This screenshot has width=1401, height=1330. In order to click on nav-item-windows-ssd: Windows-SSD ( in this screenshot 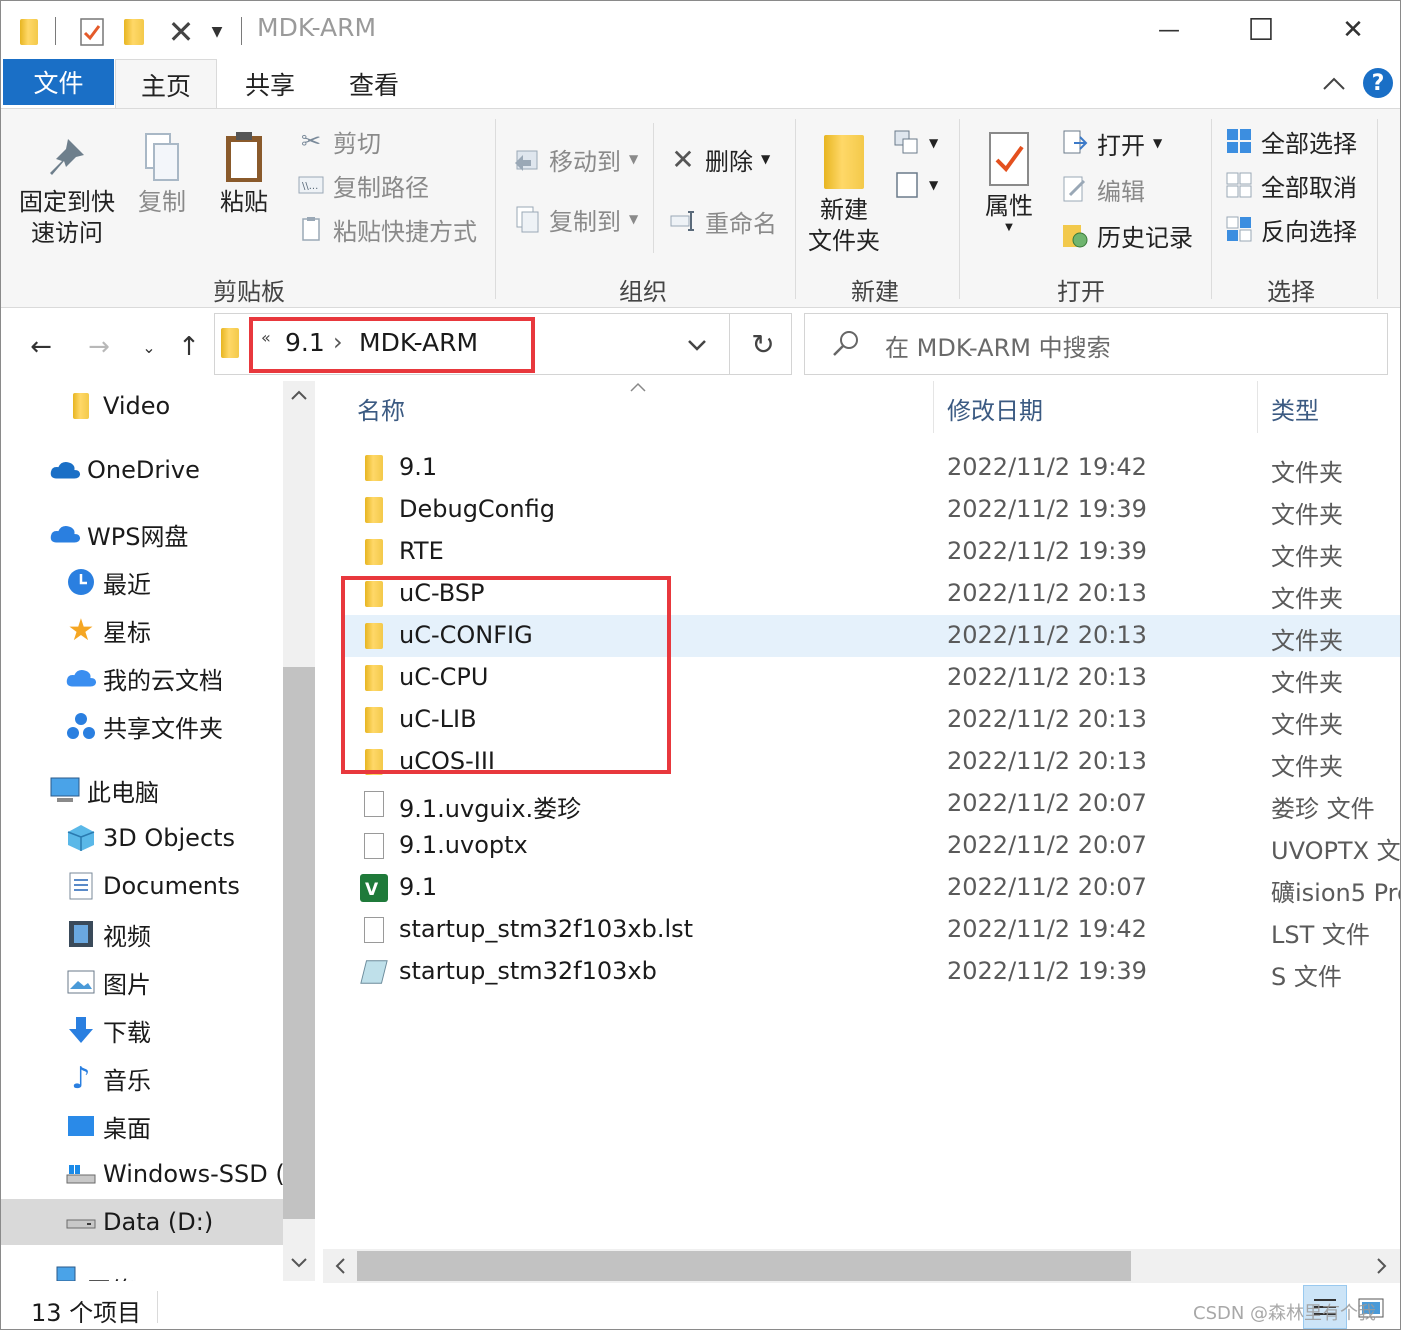, I will do `click(142, 1174)`.